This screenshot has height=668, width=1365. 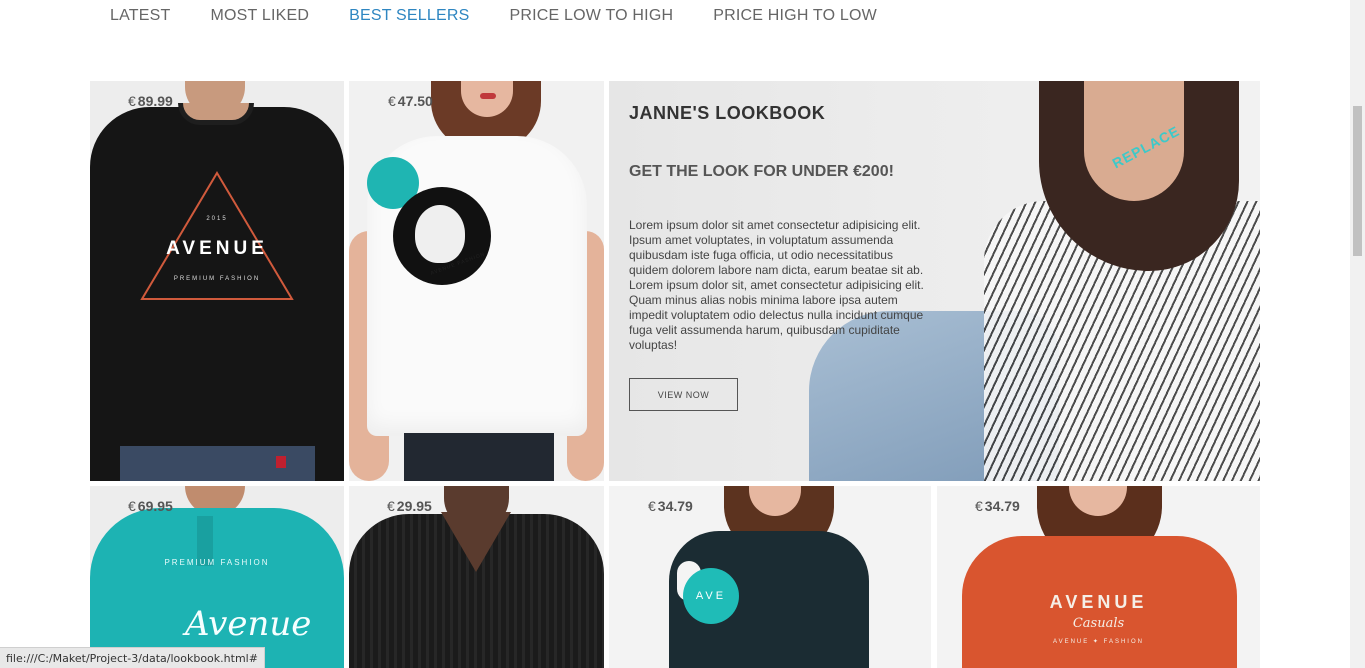 What do you see at coordinates (476, 577) in the screenshot?
I see `product-card-black-sweater: €29.95` at bounding box center [476, 577].